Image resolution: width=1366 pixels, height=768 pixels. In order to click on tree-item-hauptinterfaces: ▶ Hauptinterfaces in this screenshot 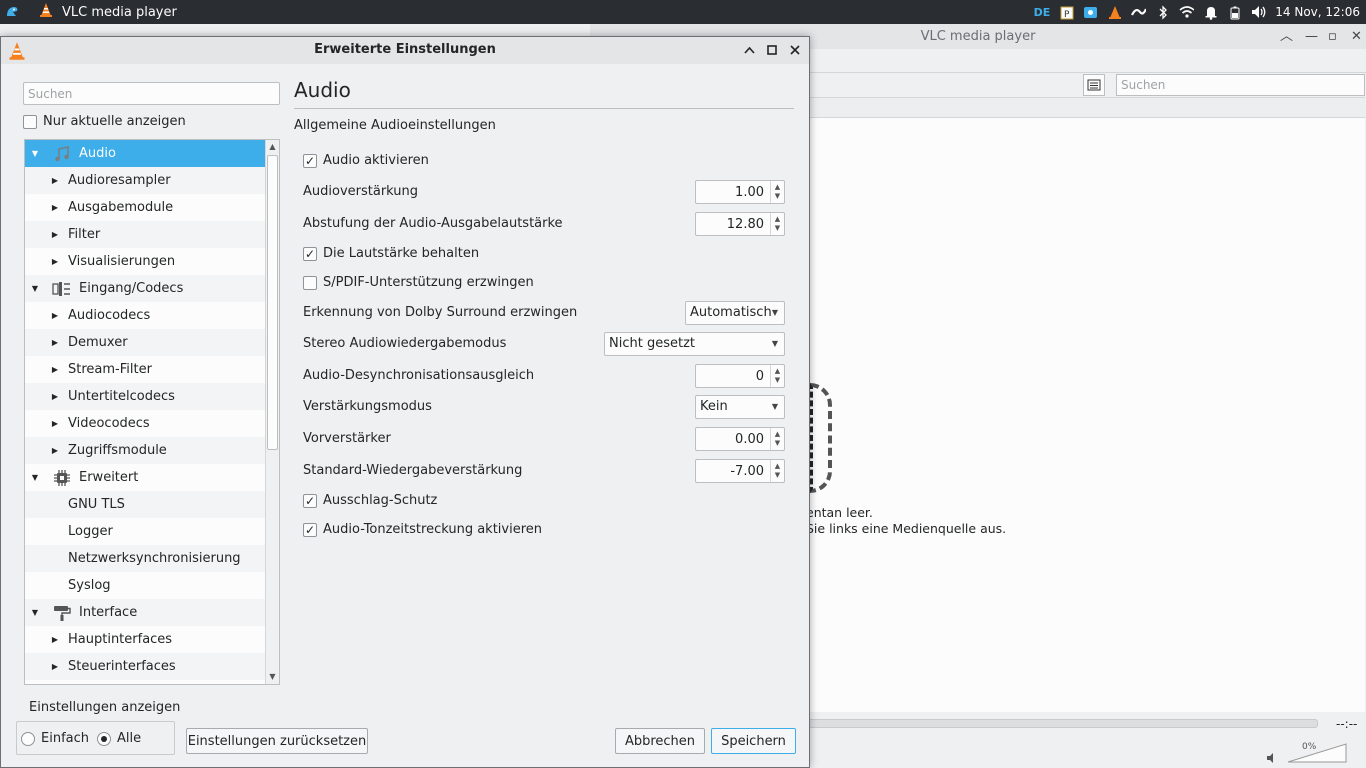, I will do `click(145, 639)`.